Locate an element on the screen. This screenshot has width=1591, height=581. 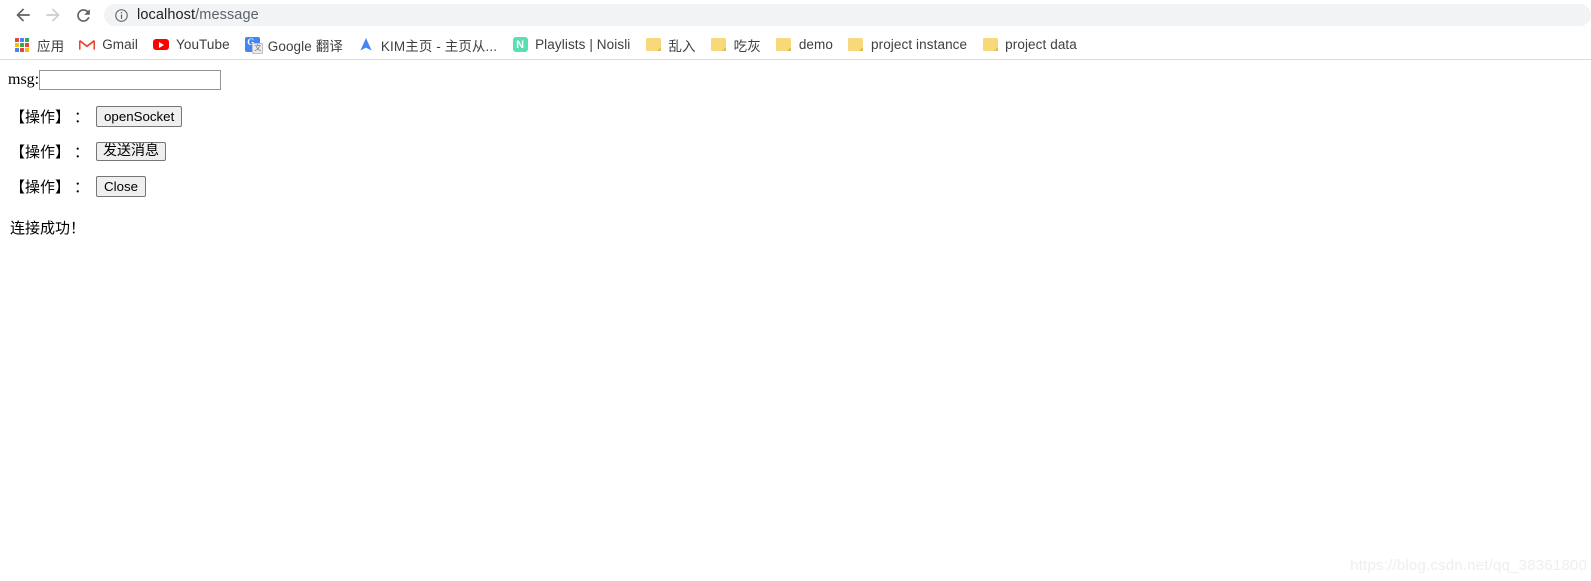
url-host: localhost is located at coordinates (166, 15).